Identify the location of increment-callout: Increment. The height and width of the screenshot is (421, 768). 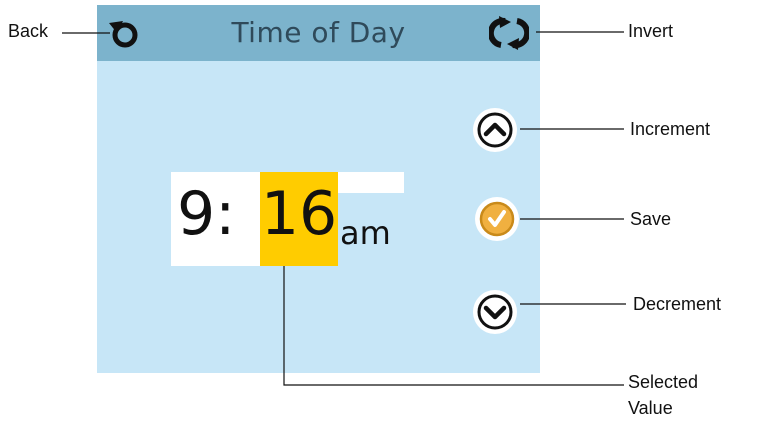
(670, 129).